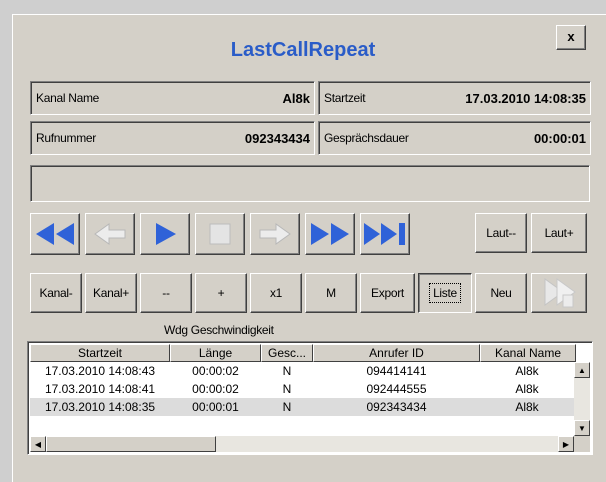 Image resolution: width=606 pixels, height=482 pixels. What do you see at coordinates (131, 444) in the screenshot?
I see `horizontal-scroll-thumb` at bounding box center [131, 444].